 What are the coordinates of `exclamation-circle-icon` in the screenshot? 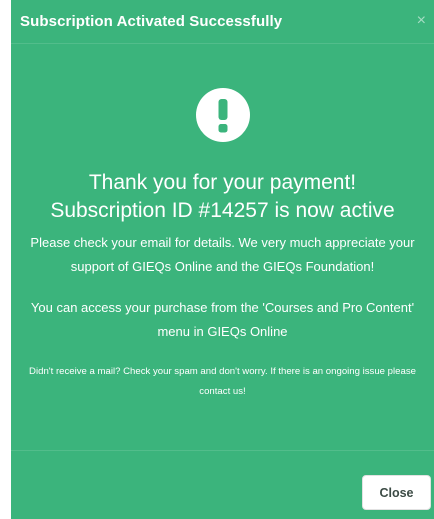 It's located at (222, 115).